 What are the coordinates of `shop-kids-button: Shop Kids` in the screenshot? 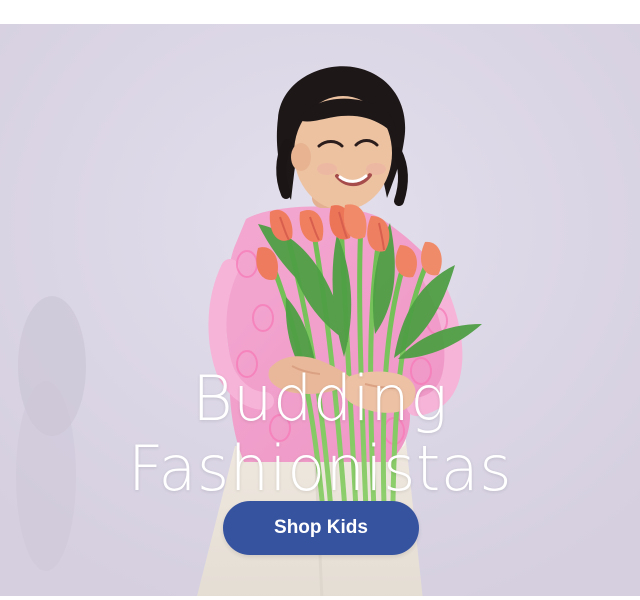 It's located at (321, 528).